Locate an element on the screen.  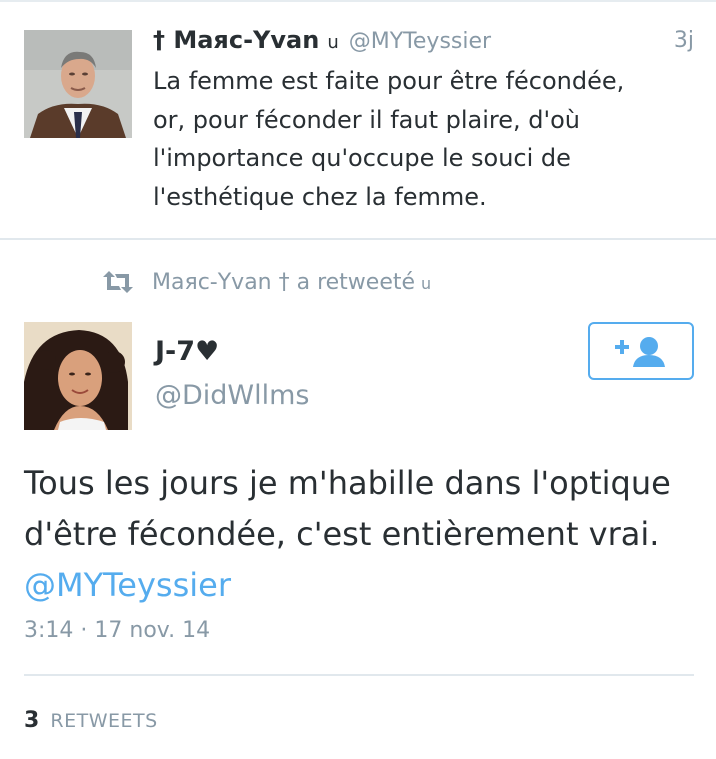
author-name: J-7♥ is located at coordinates (187, 351).